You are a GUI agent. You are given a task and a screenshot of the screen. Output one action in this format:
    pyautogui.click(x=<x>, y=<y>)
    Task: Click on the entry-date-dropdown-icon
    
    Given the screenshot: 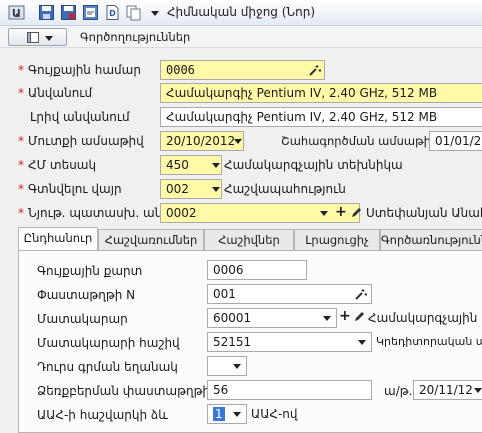 What is the action you would take?
    pyautogui.click(x=238, y=141)
    